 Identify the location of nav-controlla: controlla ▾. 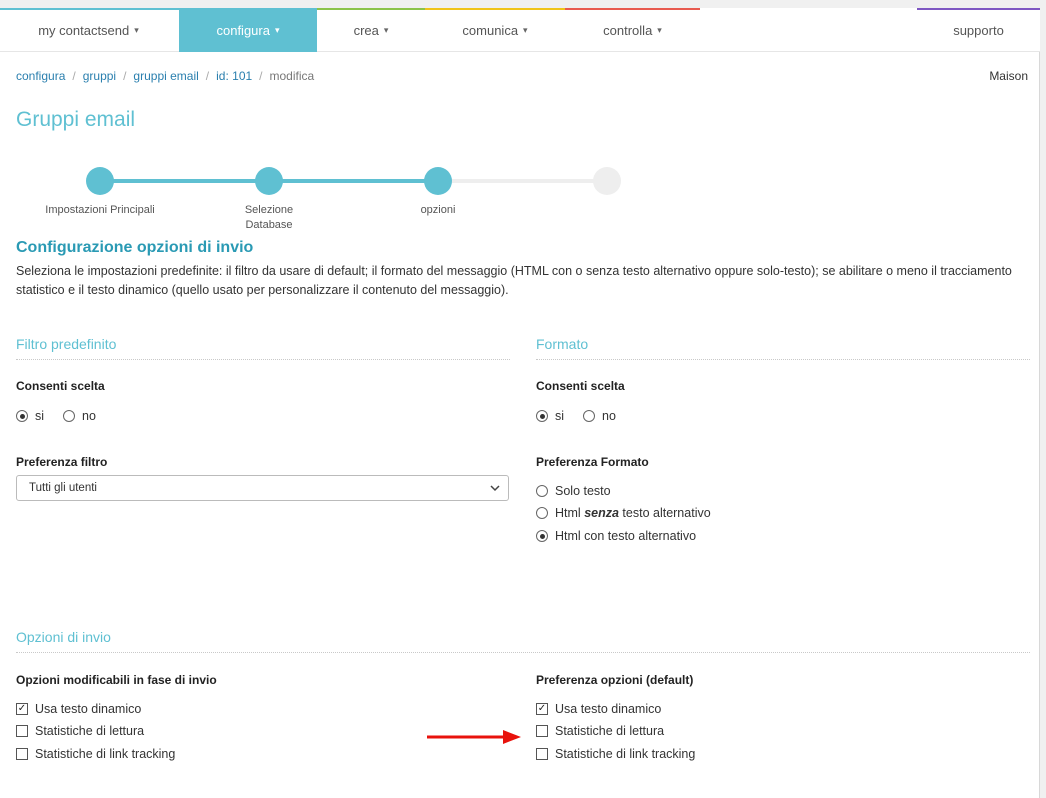
(632, 30).